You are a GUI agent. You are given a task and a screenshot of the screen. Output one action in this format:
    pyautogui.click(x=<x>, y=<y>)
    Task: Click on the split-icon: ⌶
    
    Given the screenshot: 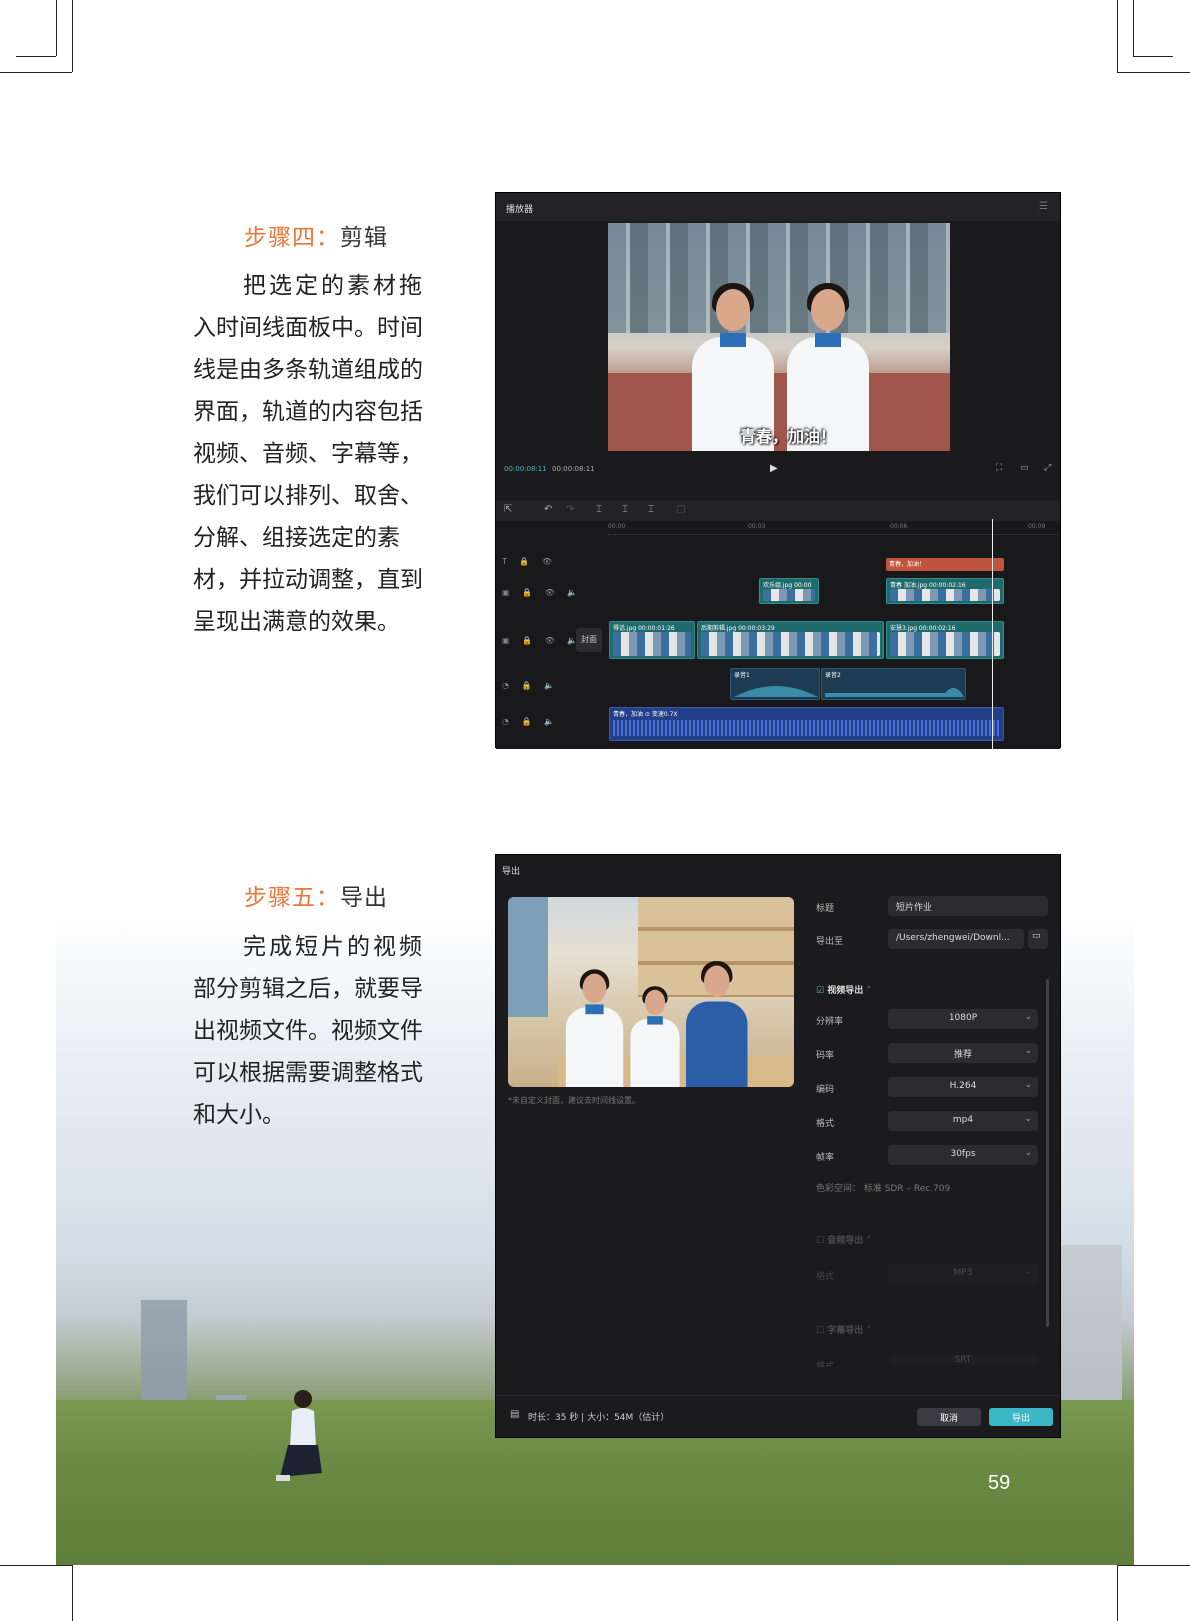 What is the action you would take?
    pyautogui.click(x=599, y=509)
    